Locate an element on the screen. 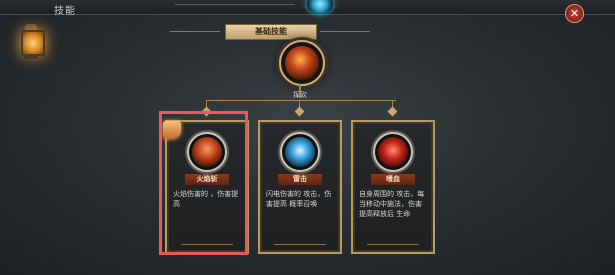 The image size is (615, 275). blood-sword-icon is located at coordinates (393, 152).